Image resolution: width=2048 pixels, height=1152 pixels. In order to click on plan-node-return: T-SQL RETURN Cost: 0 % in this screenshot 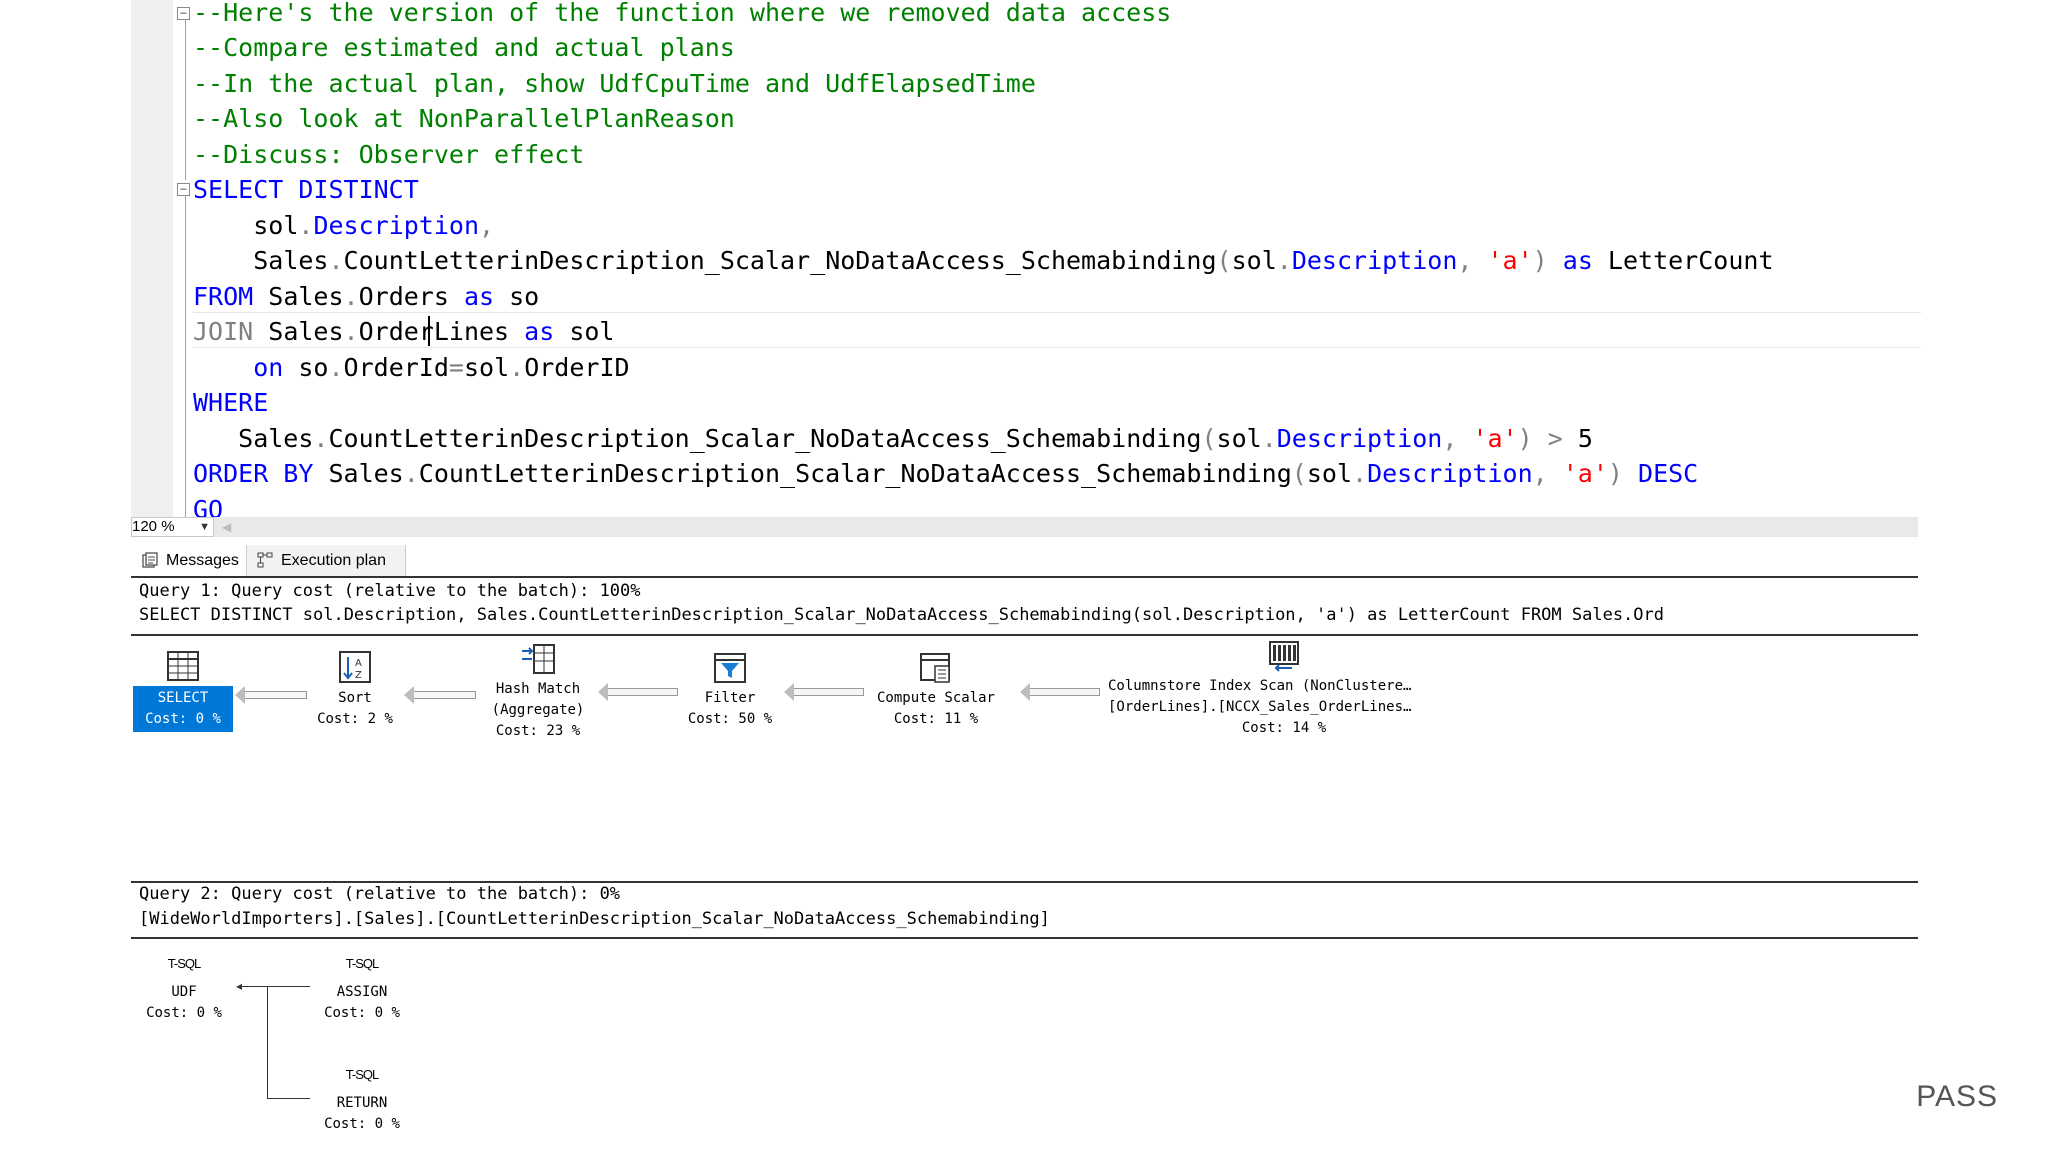, I will do `click(362, 1099)`.